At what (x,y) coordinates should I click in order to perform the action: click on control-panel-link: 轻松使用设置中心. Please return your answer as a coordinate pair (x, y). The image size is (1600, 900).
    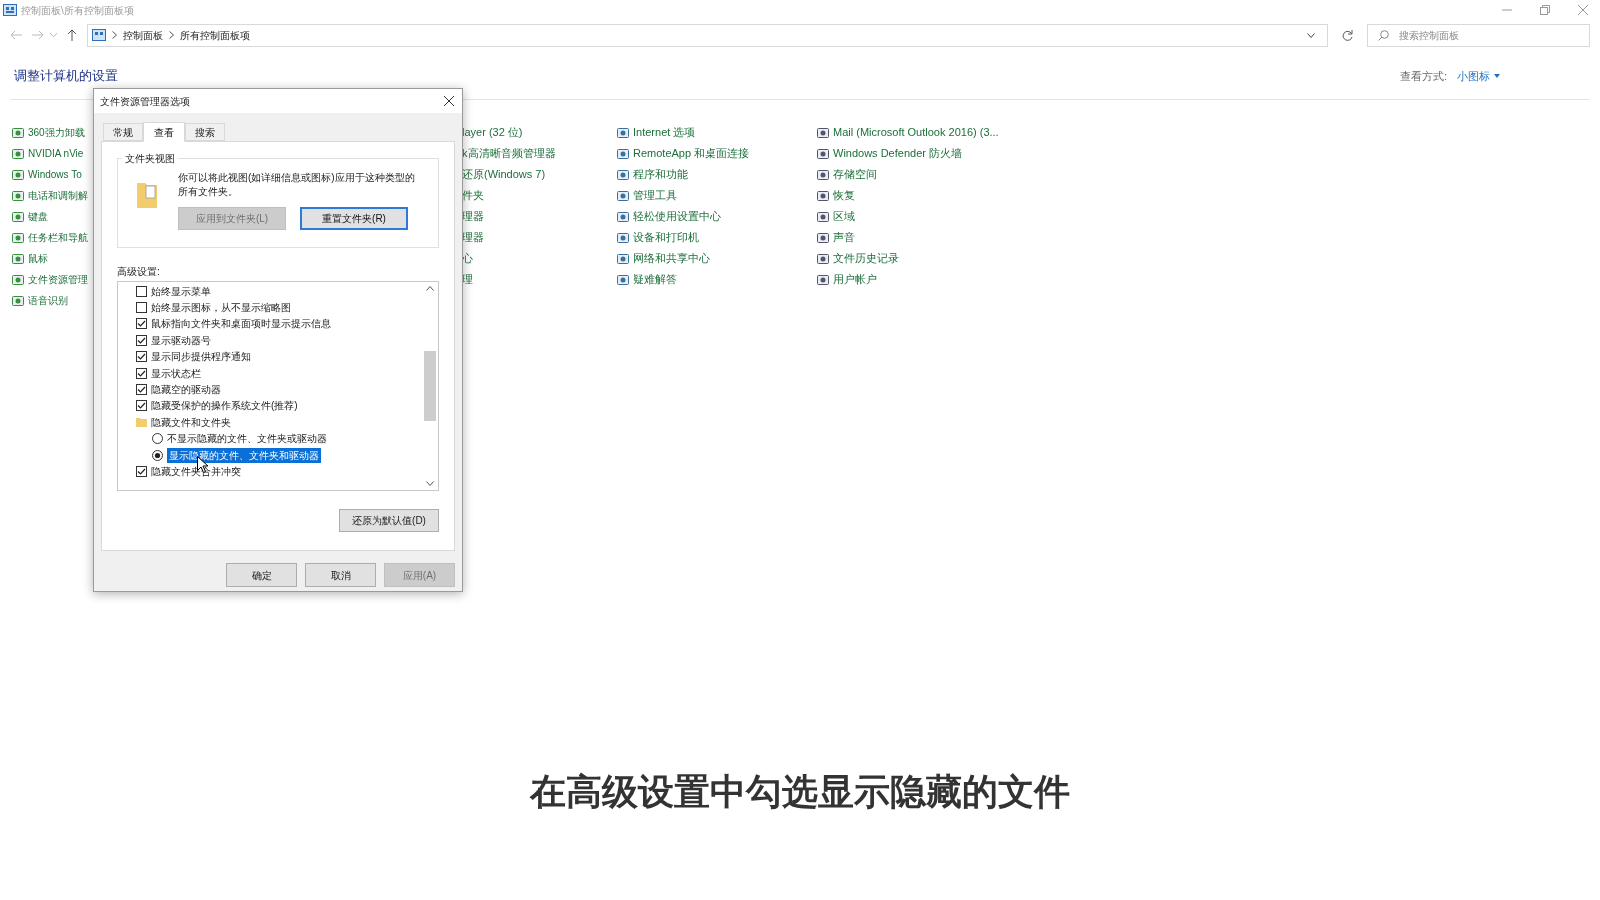
    Looking at the image, I should click on (677, 216).